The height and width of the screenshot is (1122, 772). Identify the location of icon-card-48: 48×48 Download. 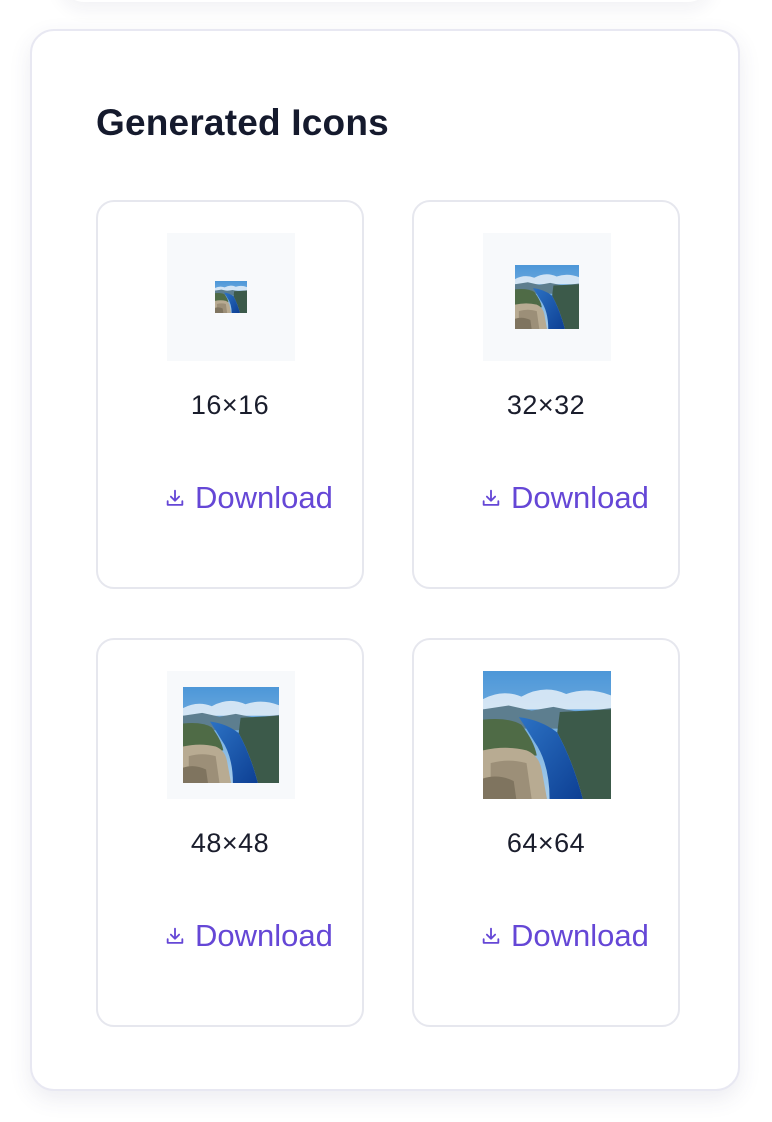
(230, 832).